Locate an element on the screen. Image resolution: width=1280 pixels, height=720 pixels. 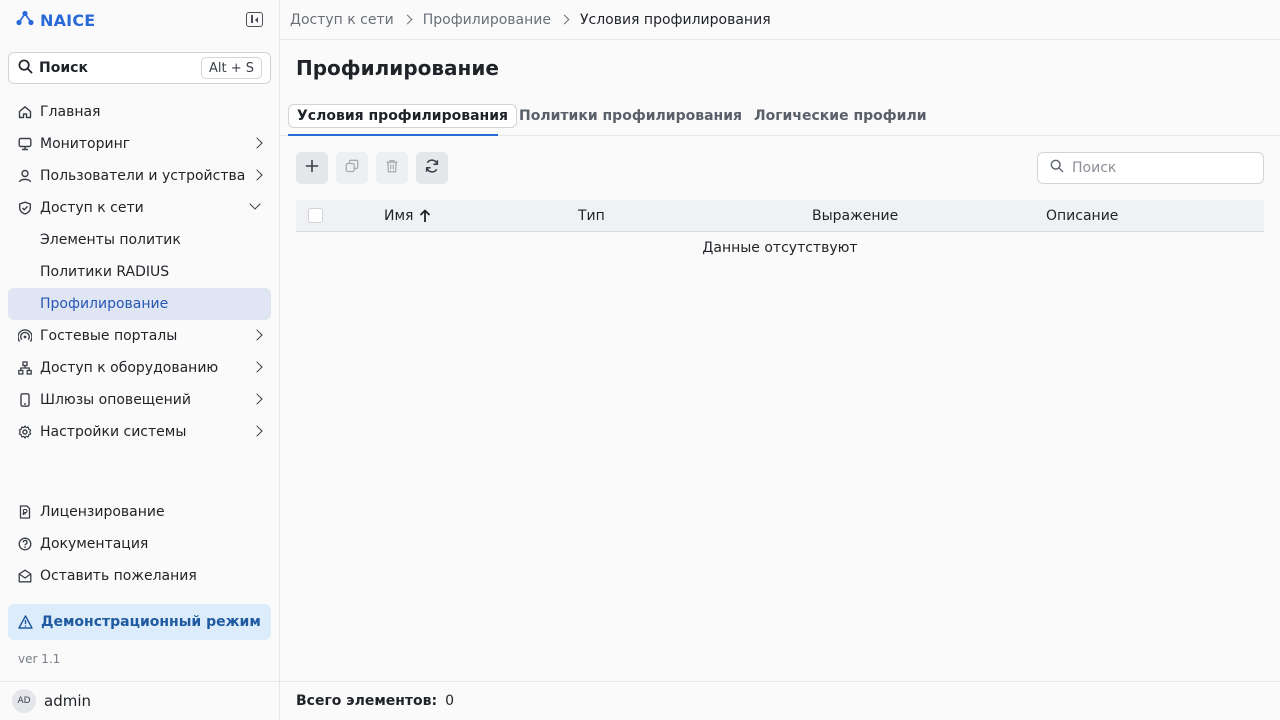
sidebar-item-home: Главная is located at coordinates (139, 112).